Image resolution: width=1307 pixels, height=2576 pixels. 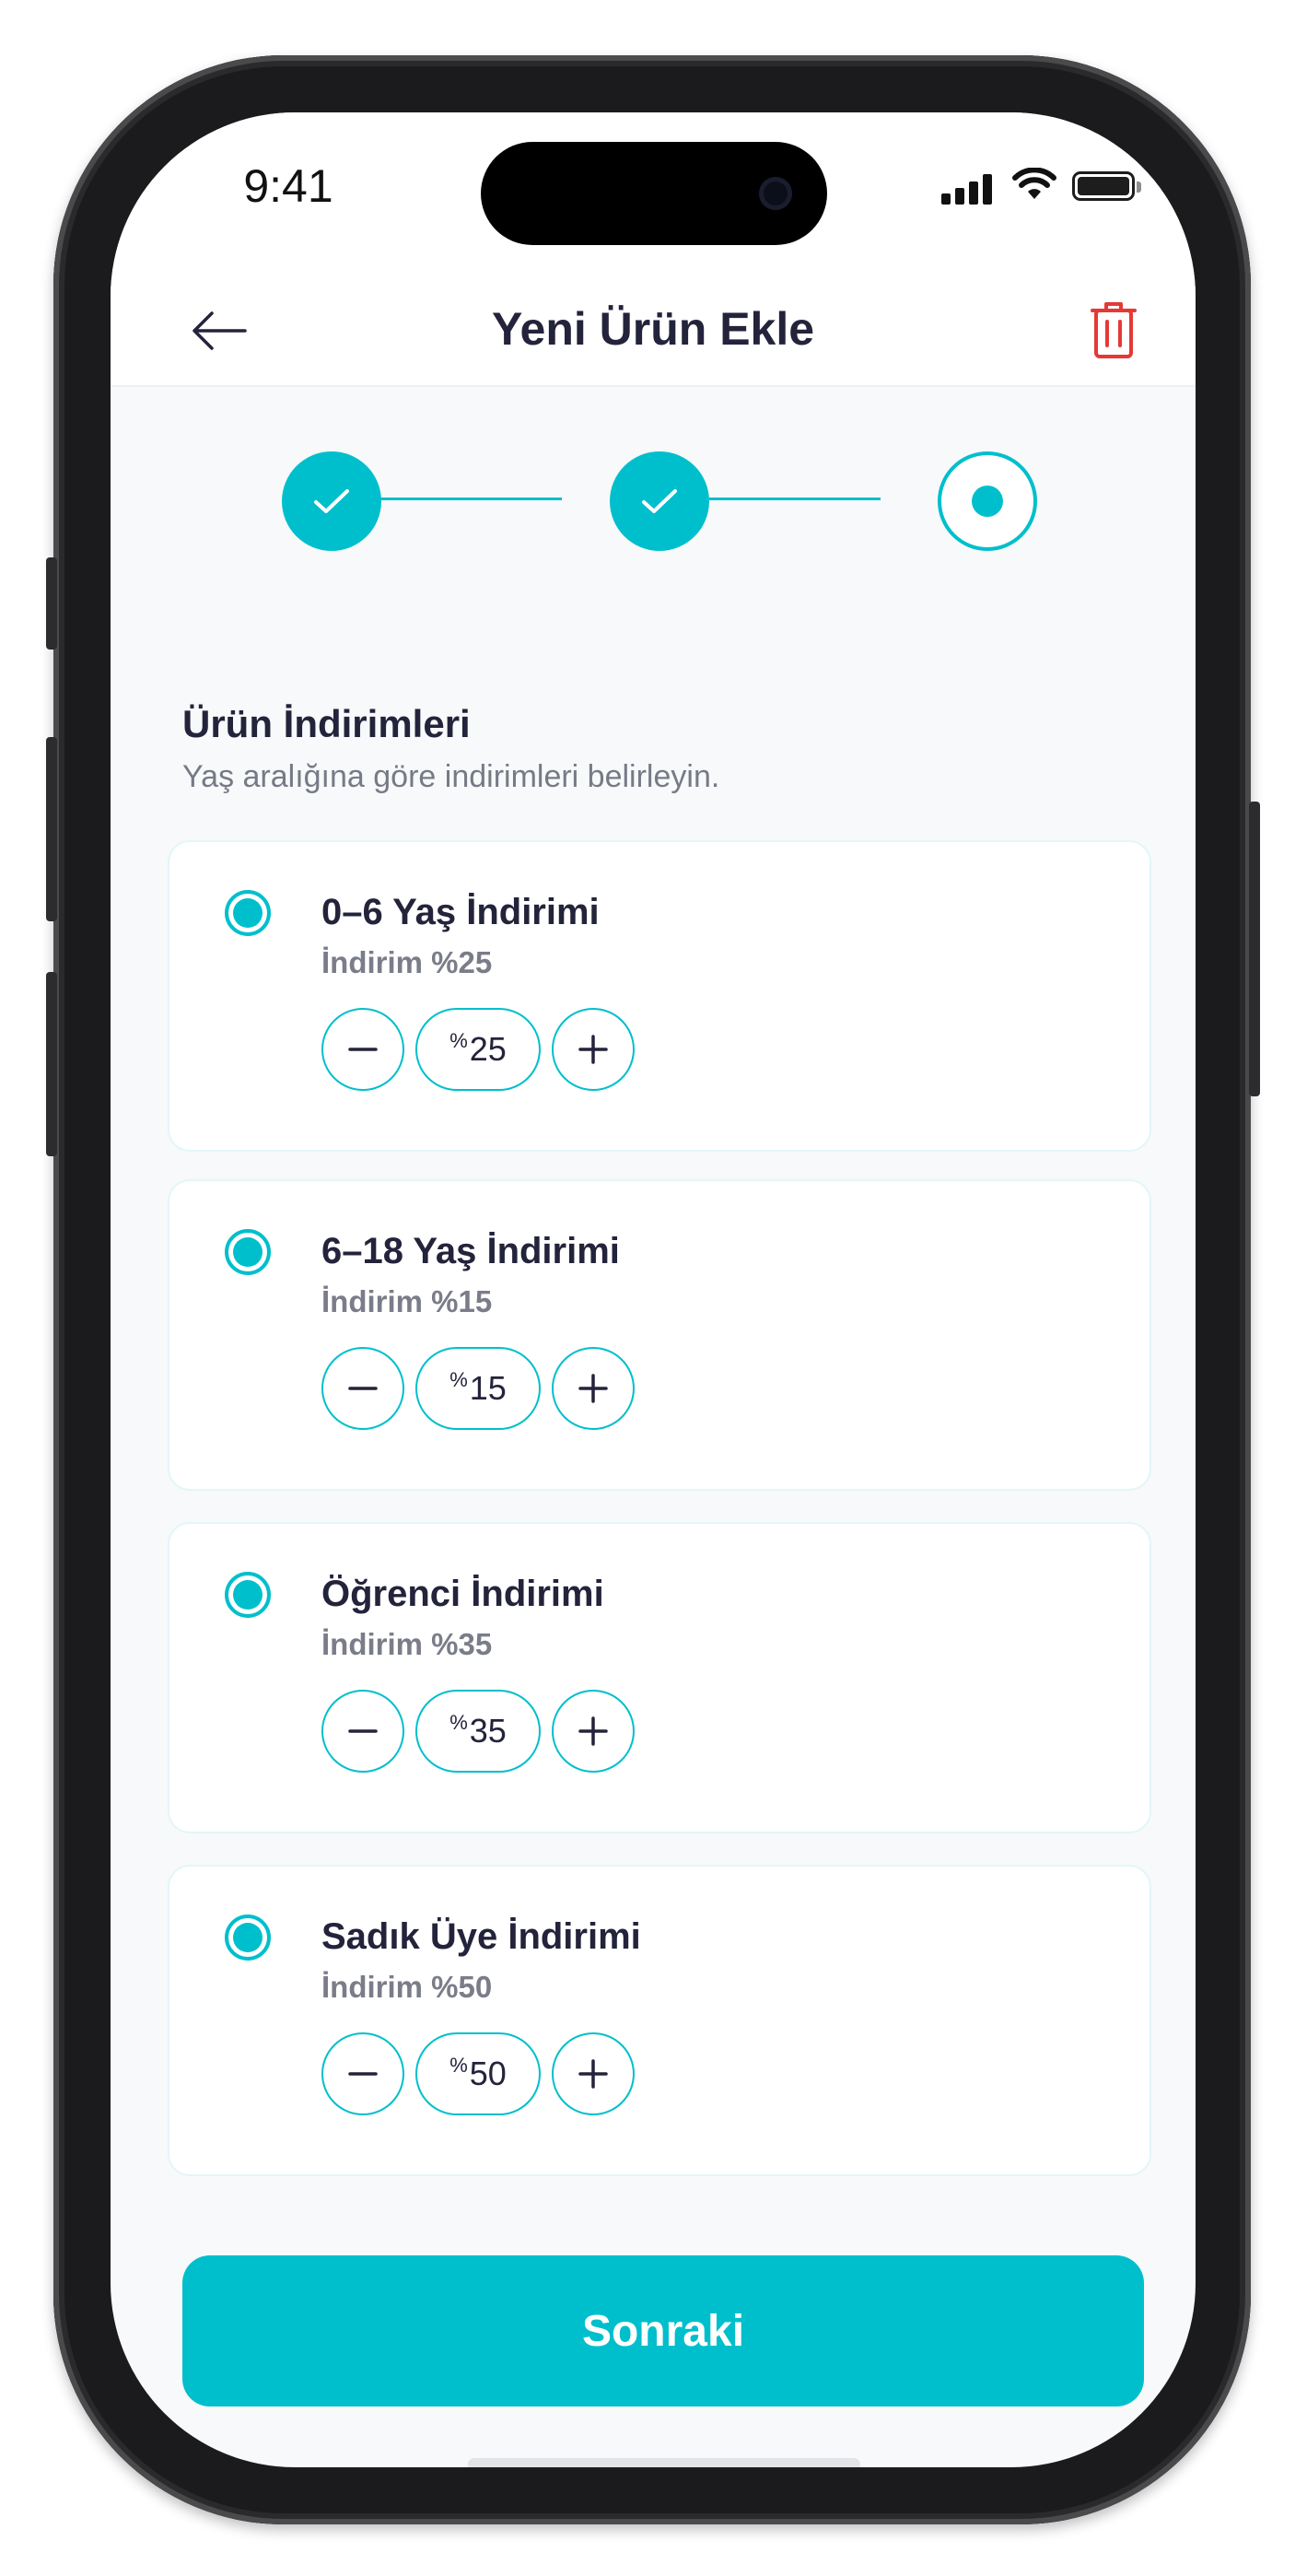 What do you see at coordinates (653, 329) in the screenshot?
I see `page-title: Yeni Ürün Ekle` at bounding box center [653, 329].